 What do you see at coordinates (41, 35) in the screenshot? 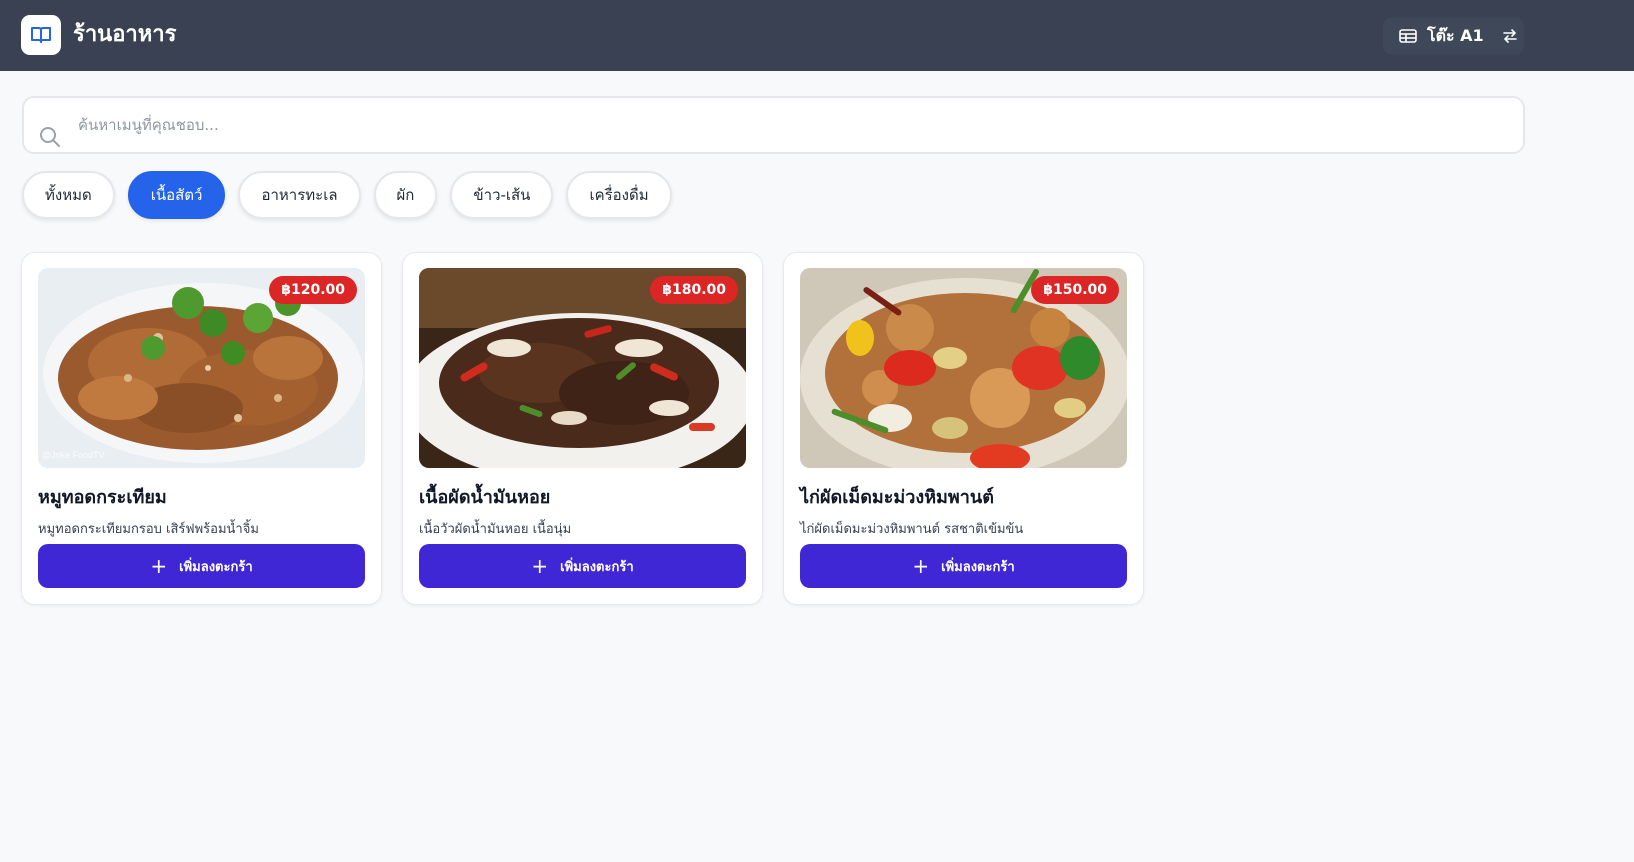
I see `book-icon` at bounding box center [41, 35].